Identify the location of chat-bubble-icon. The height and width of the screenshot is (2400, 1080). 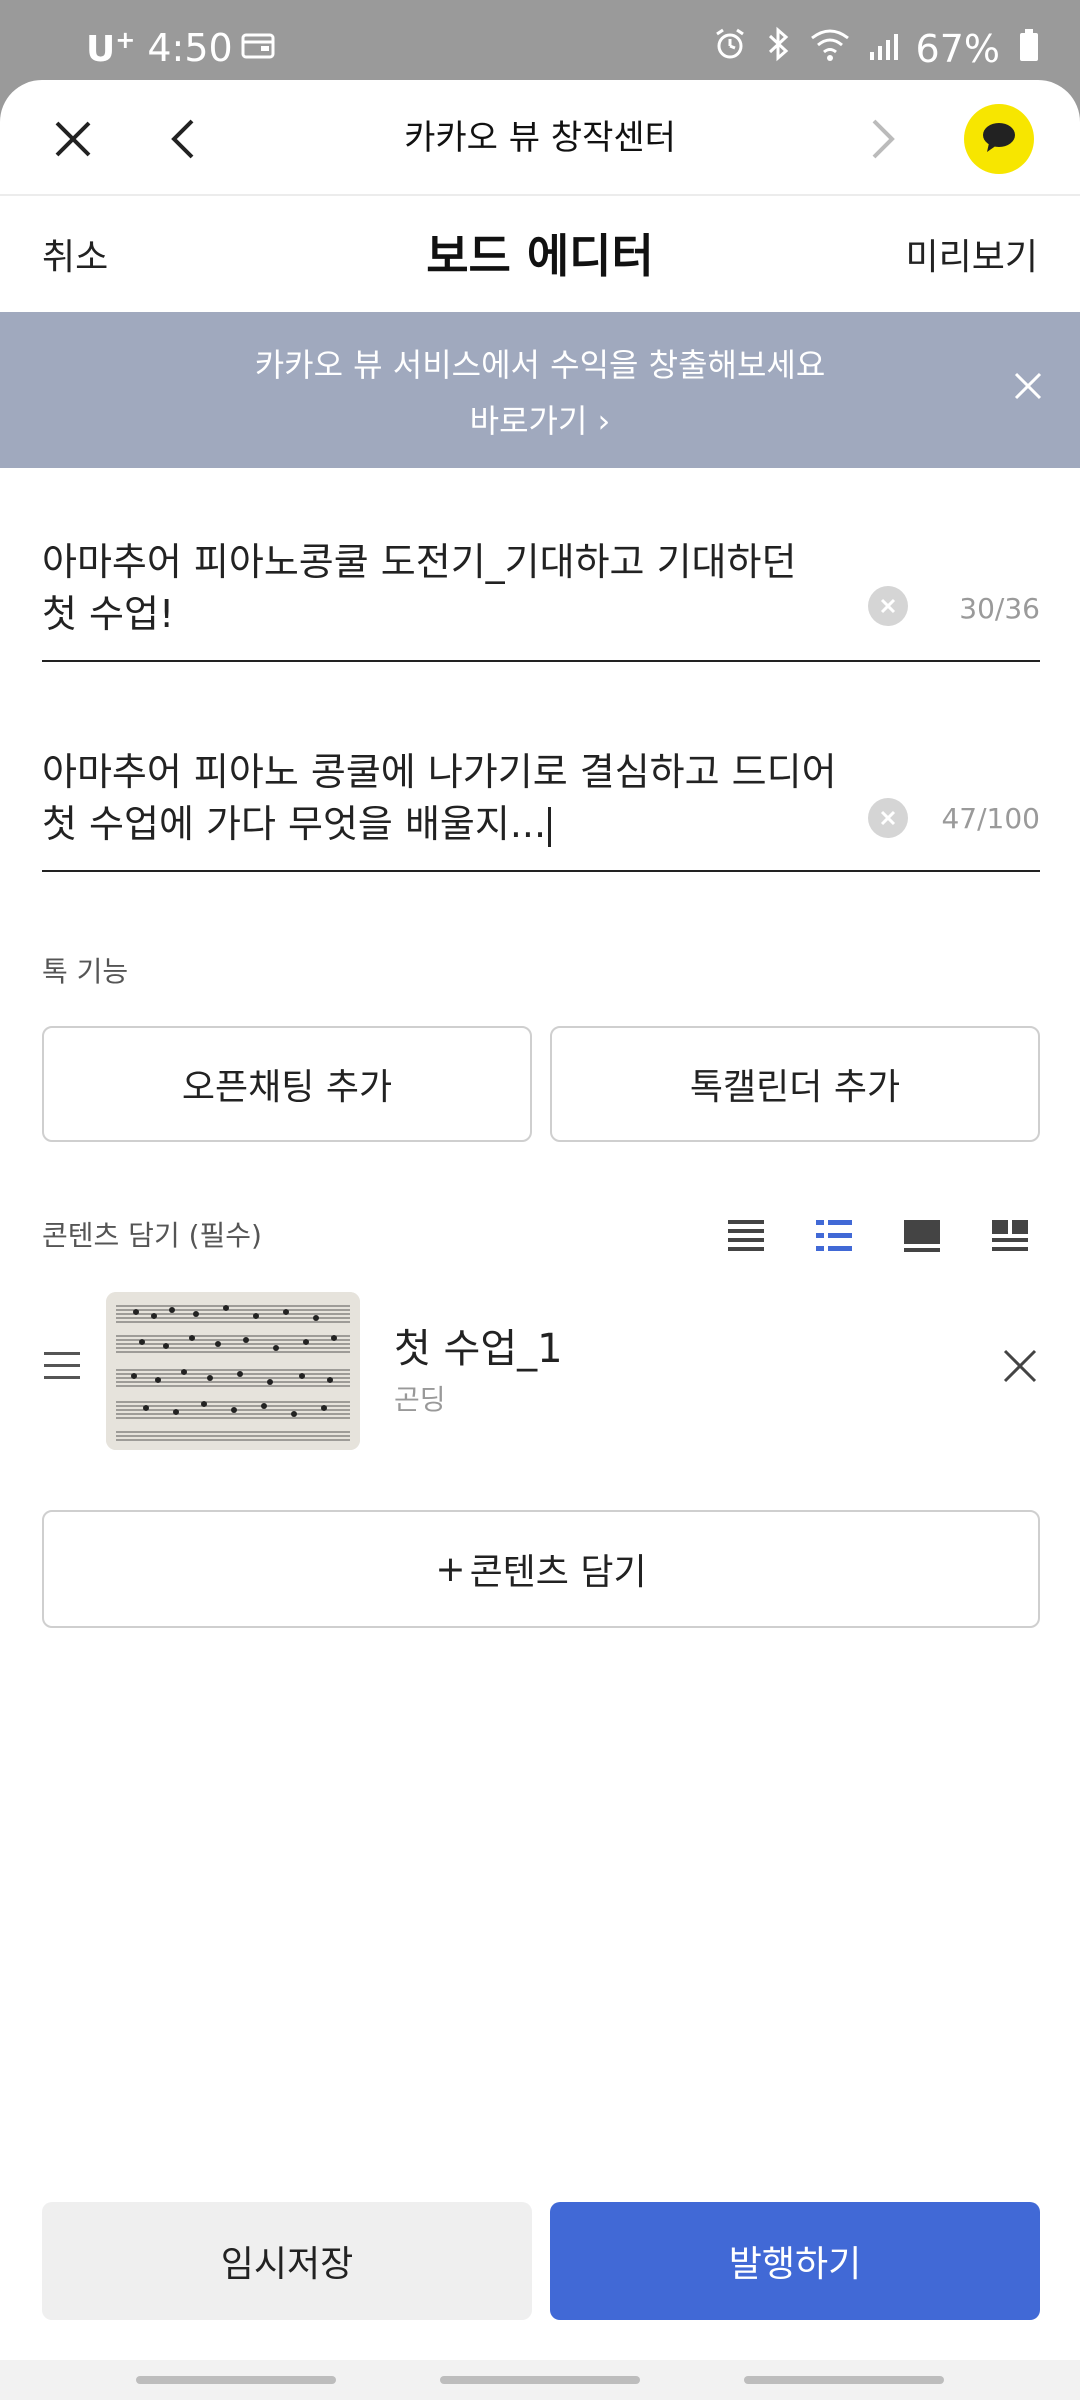
(999, 139).